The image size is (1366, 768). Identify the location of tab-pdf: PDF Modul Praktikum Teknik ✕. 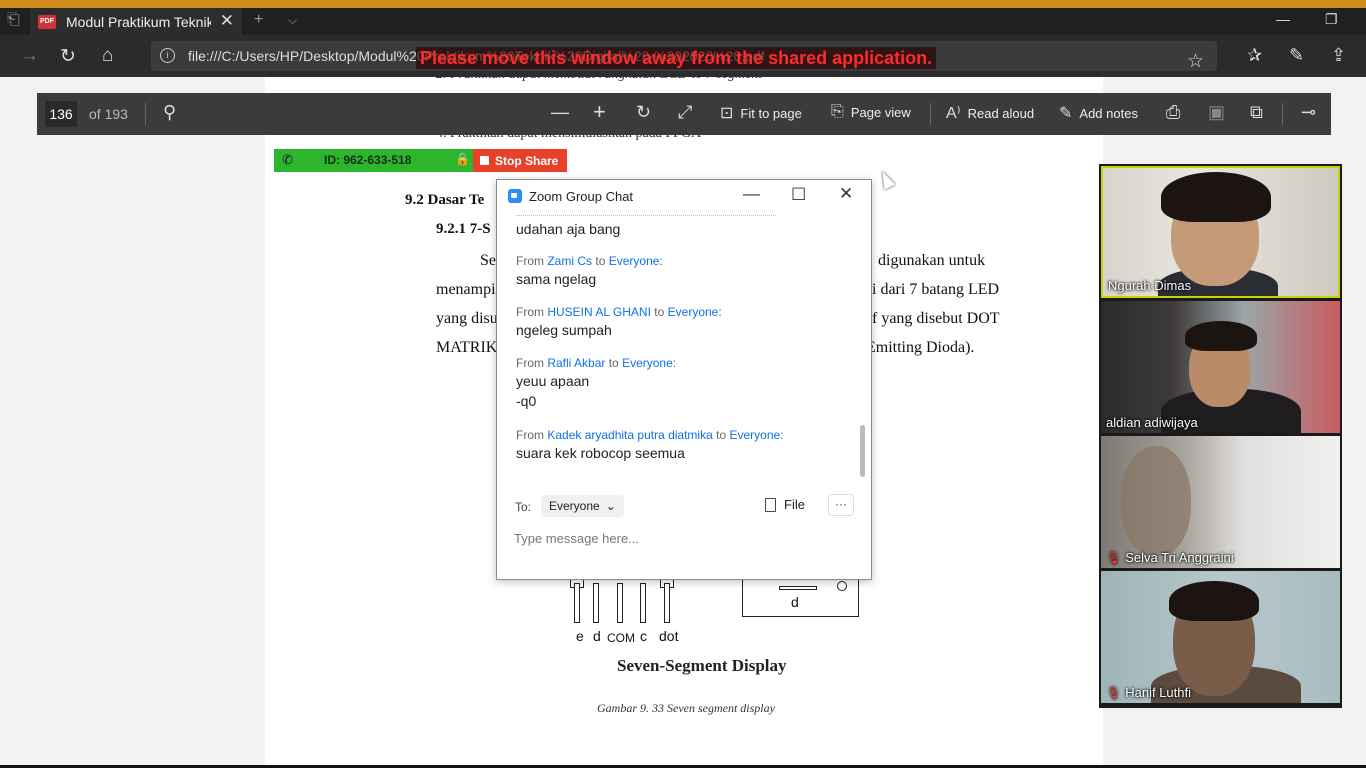
(136, 21).